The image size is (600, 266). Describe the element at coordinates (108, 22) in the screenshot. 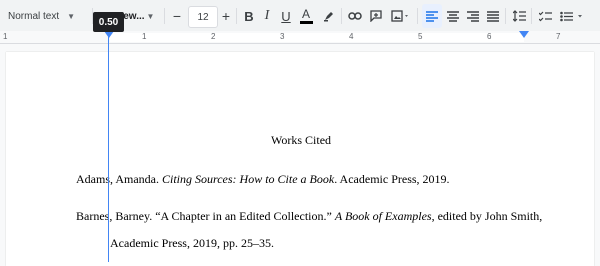

I see `indent-tooltip: 0.50` at that location.